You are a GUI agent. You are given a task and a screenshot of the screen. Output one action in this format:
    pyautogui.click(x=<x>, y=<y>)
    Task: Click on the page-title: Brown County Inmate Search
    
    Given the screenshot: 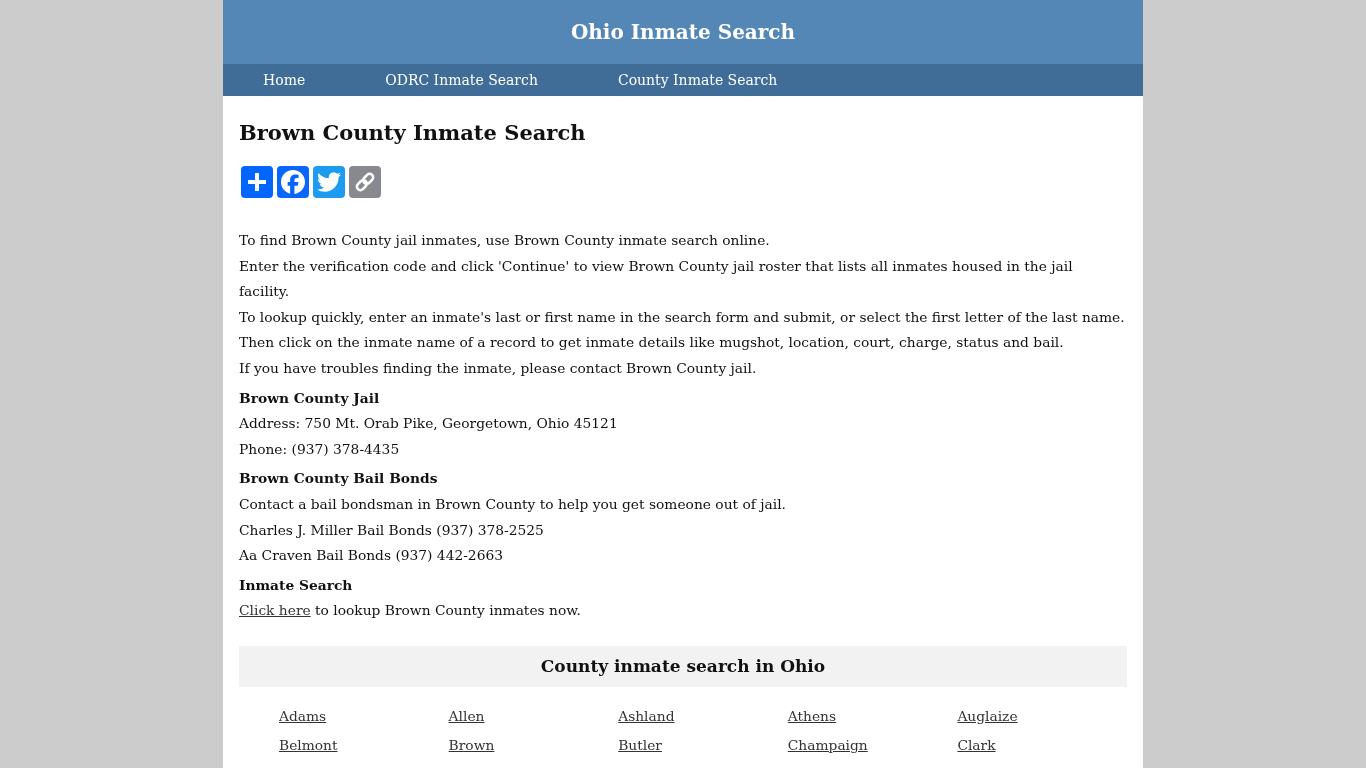 What is the action you would take?
    pyautogui.click(x=413, y=133)
    